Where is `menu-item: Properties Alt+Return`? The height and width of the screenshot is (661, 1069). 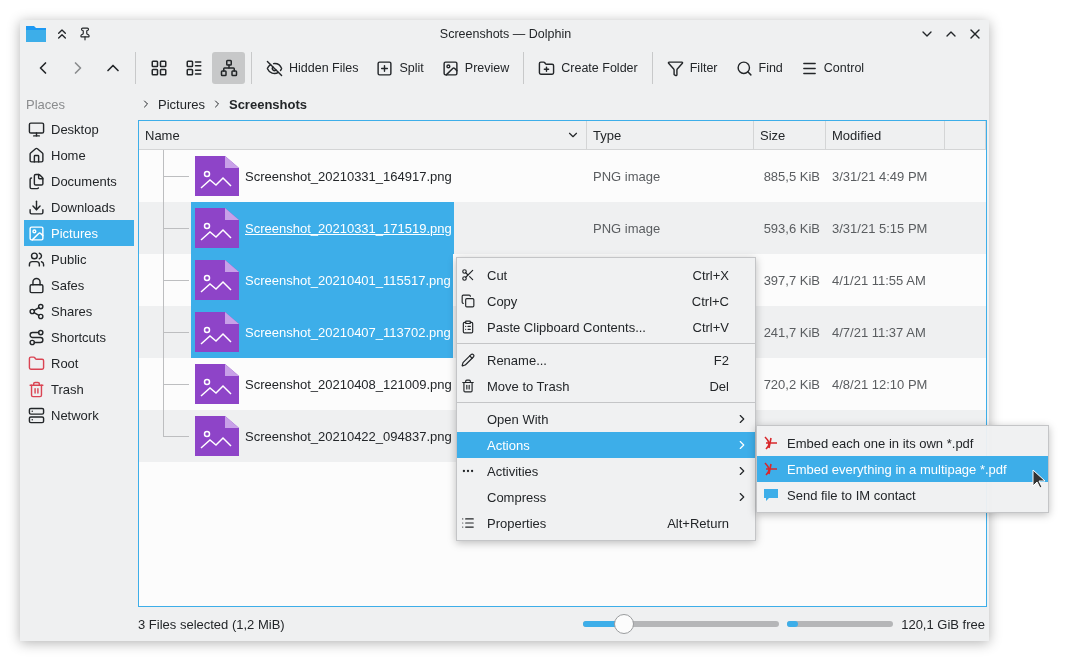
menu-item: Properties Alt+Return is located at coordinates (606, 523).